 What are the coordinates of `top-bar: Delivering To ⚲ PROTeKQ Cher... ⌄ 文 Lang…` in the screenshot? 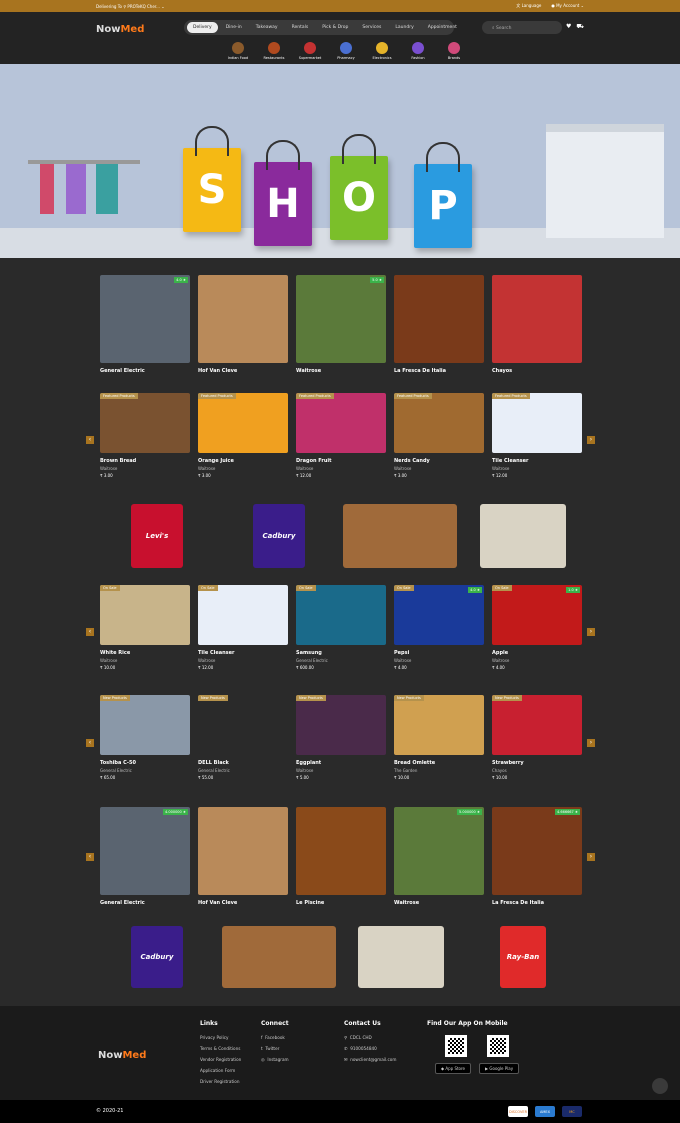 It's located at (340, 6).